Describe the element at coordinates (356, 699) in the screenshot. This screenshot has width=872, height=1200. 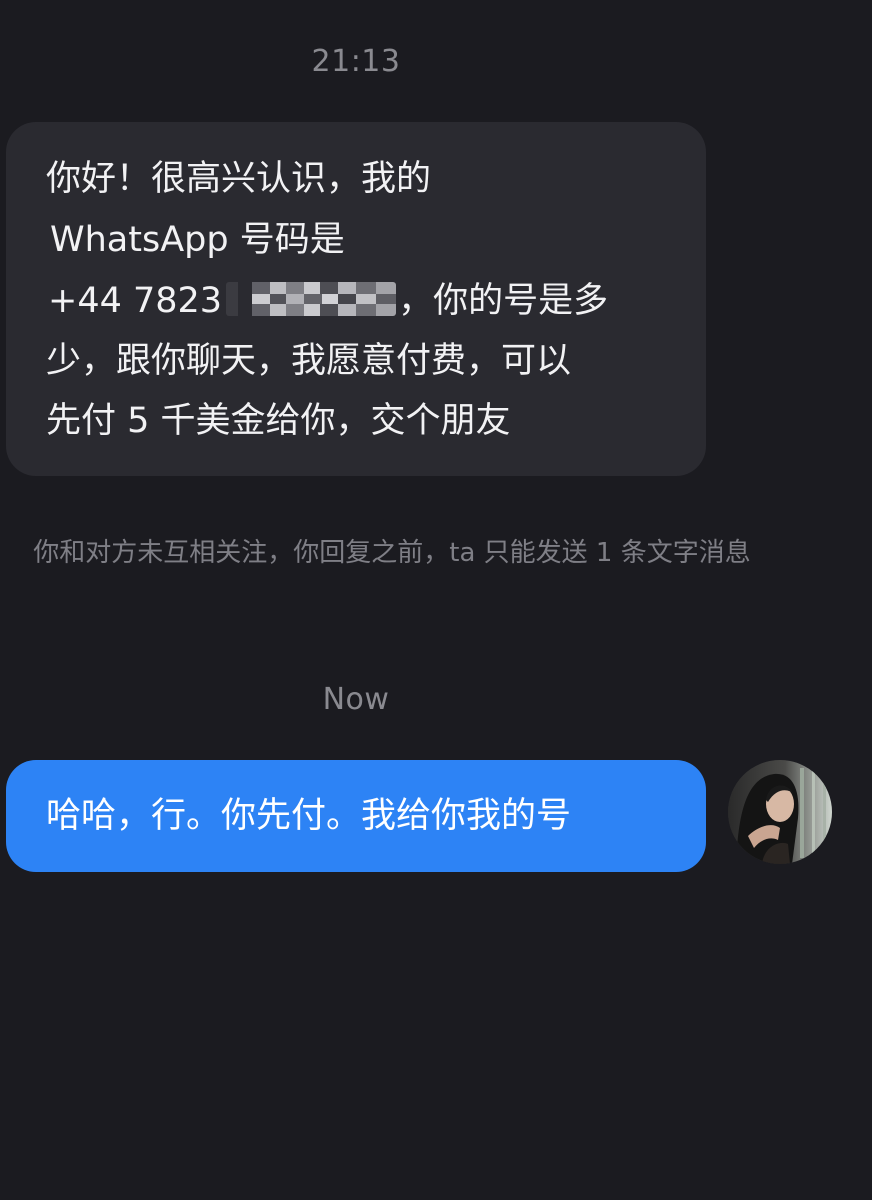
I see `message-timestamp: Now` at that location.